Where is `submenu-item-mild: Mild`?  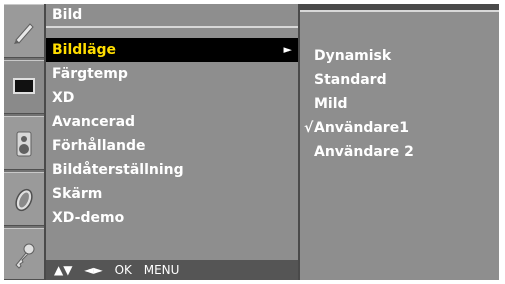 submenu-item-mild: Mild is located at coordinates (399, 104).